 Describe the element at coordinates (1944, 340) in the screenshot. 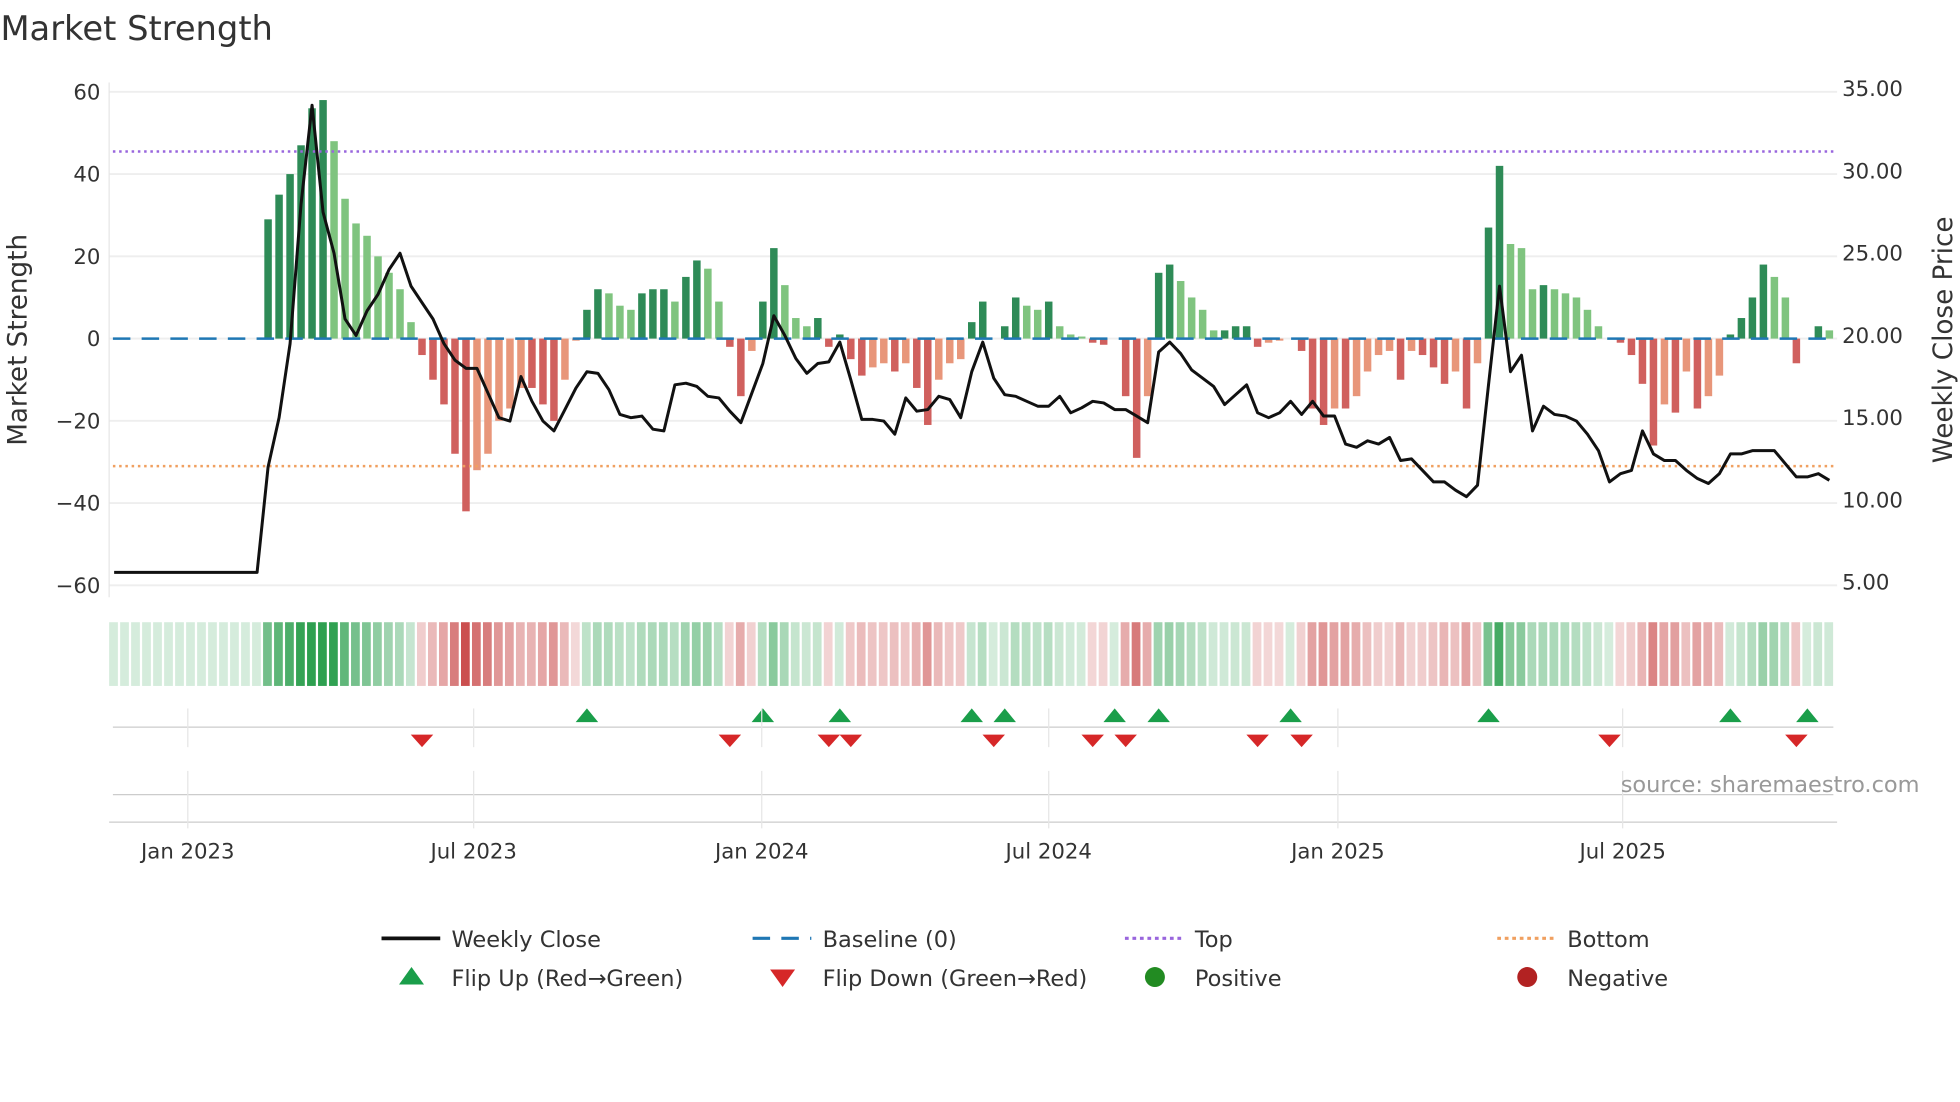

I see `y2-axis-label: Weekly Close Price` at that location.